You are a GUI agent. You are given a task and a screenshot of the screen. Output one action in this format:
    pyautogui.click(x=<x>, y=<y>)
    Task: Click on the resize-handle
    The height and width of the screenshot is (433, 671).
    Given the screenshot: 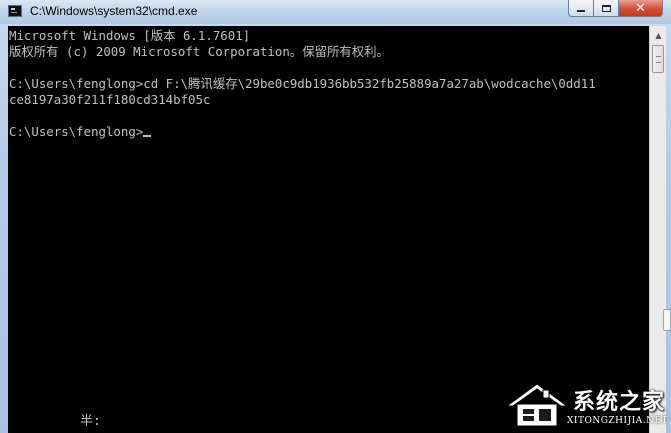 What is the action you would take?
    pyautogui.click(x=667, y=320)
    